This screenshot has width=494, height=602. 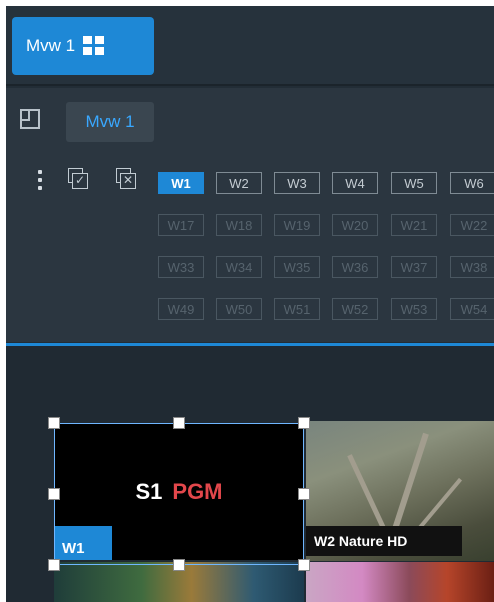 I want to click on window-button-w36: W36, so click(x=355, y=267).